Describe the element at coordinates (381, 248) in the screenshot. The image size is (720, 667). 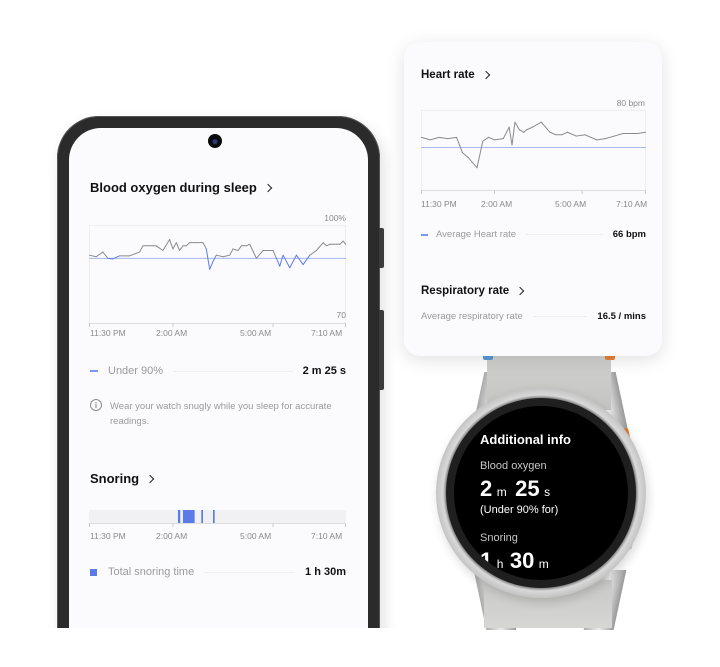
I see `phone-volume-button` at that location.